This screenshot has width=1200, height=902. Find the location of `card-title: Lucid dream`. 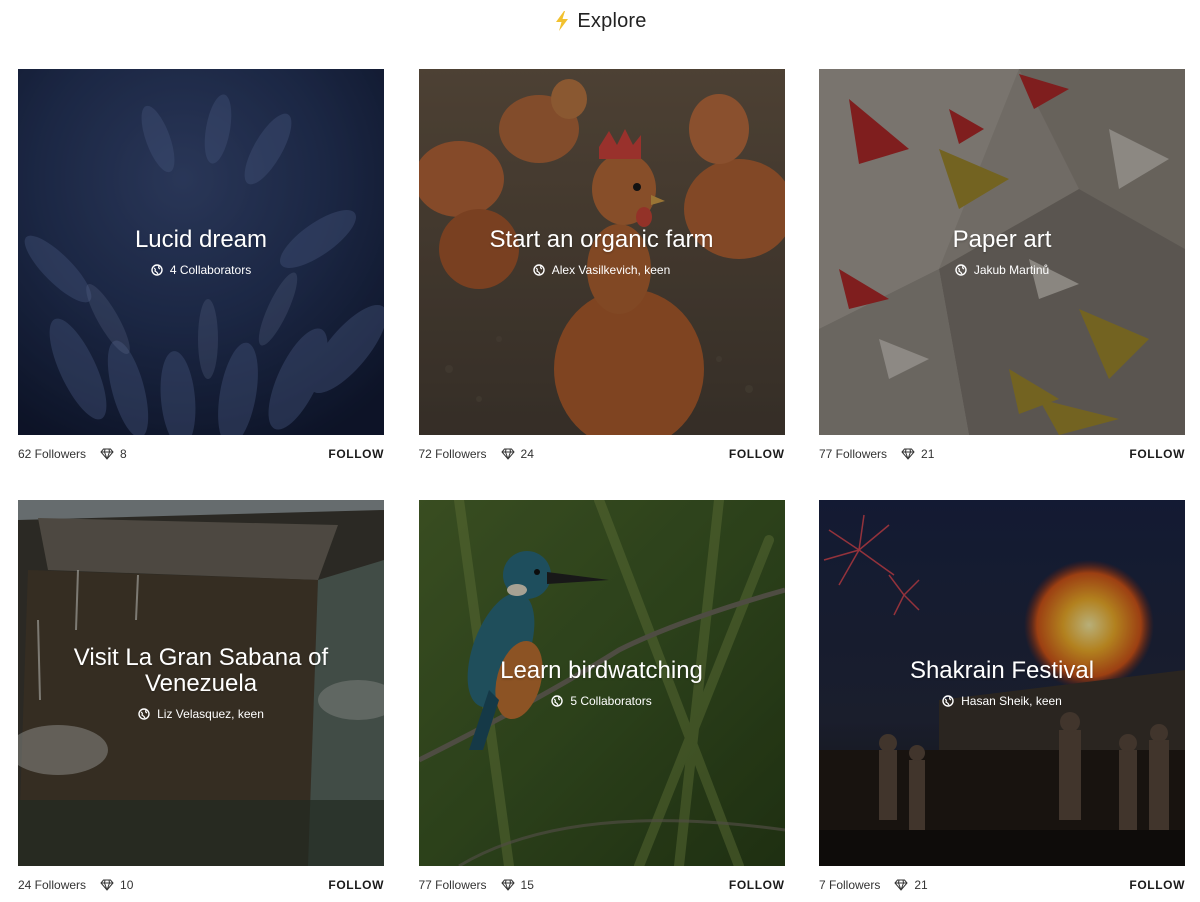

card-title: Lucid dream is located at coordinates (201, 239).